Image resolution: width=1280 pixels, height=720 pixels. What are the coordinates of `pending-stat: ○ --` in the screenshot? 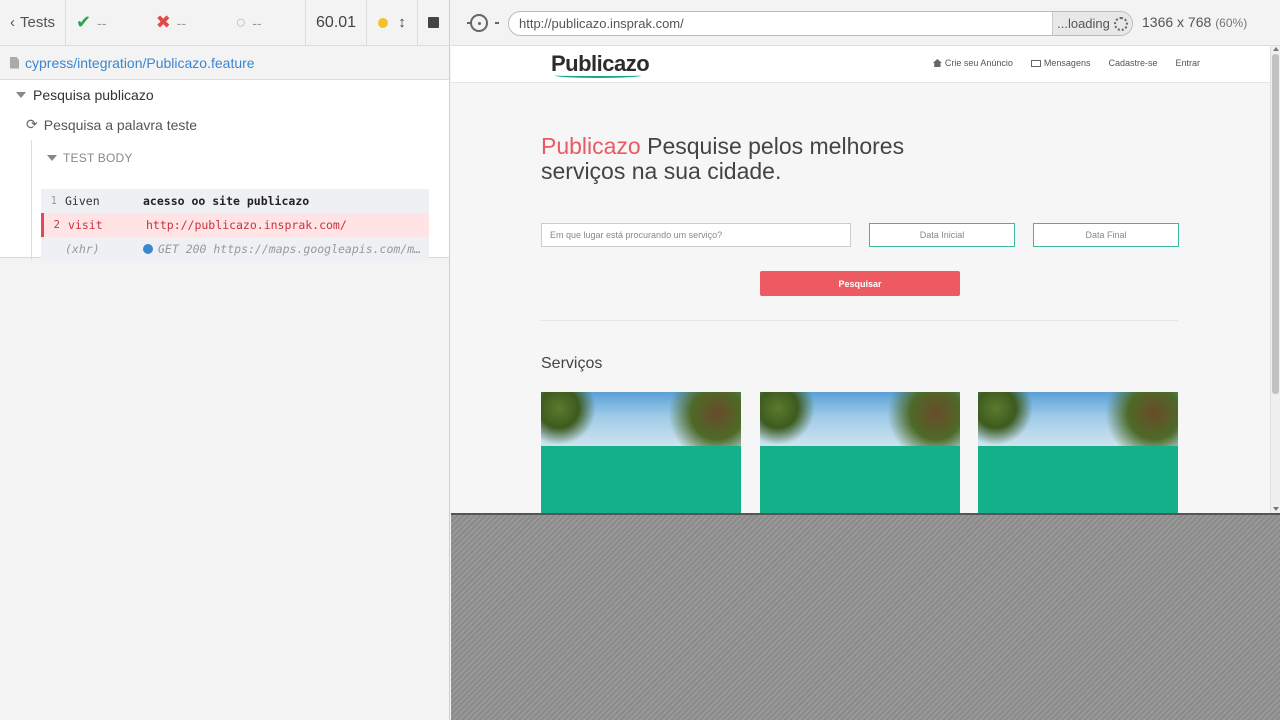 It's located at (265, 22).